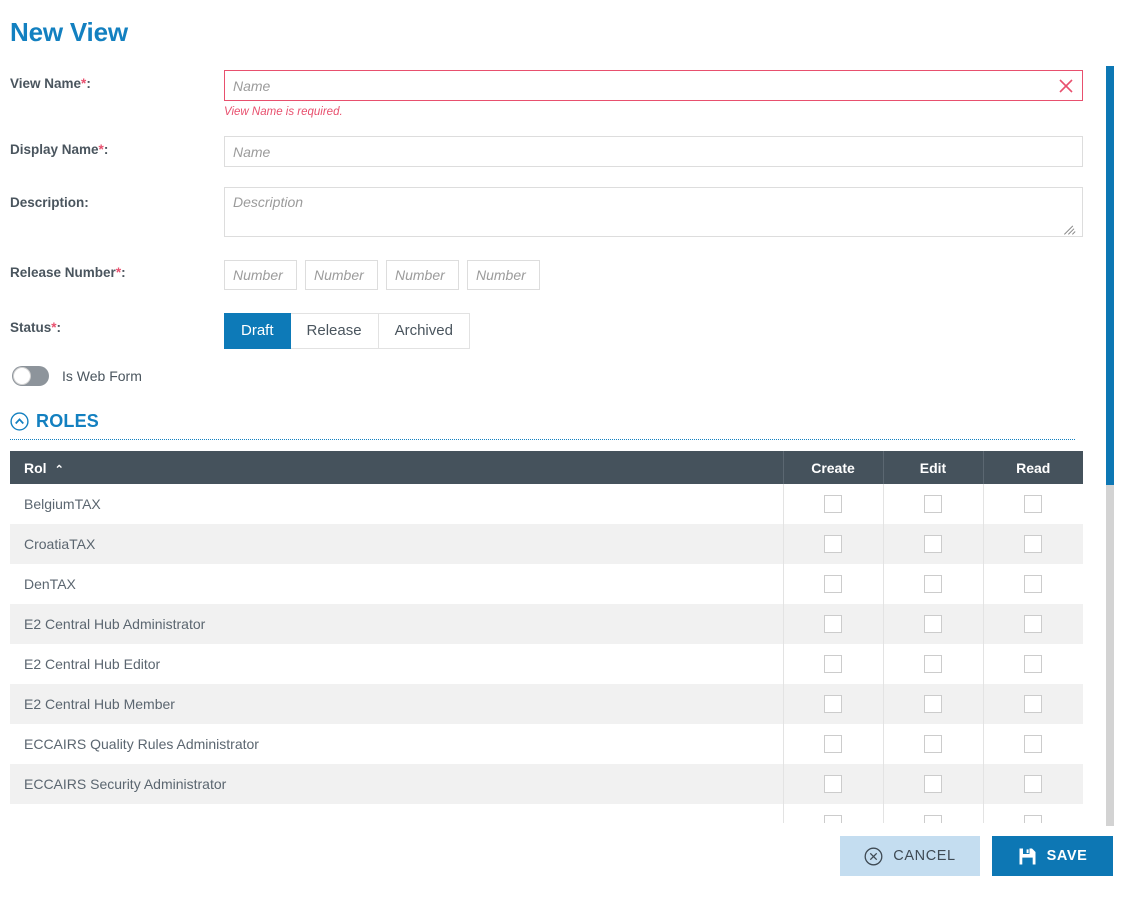  Describe the element at coordinates (397, 664) in the screenshot. I see `role-name-cell: E2 Central Hub Editor` at that location.